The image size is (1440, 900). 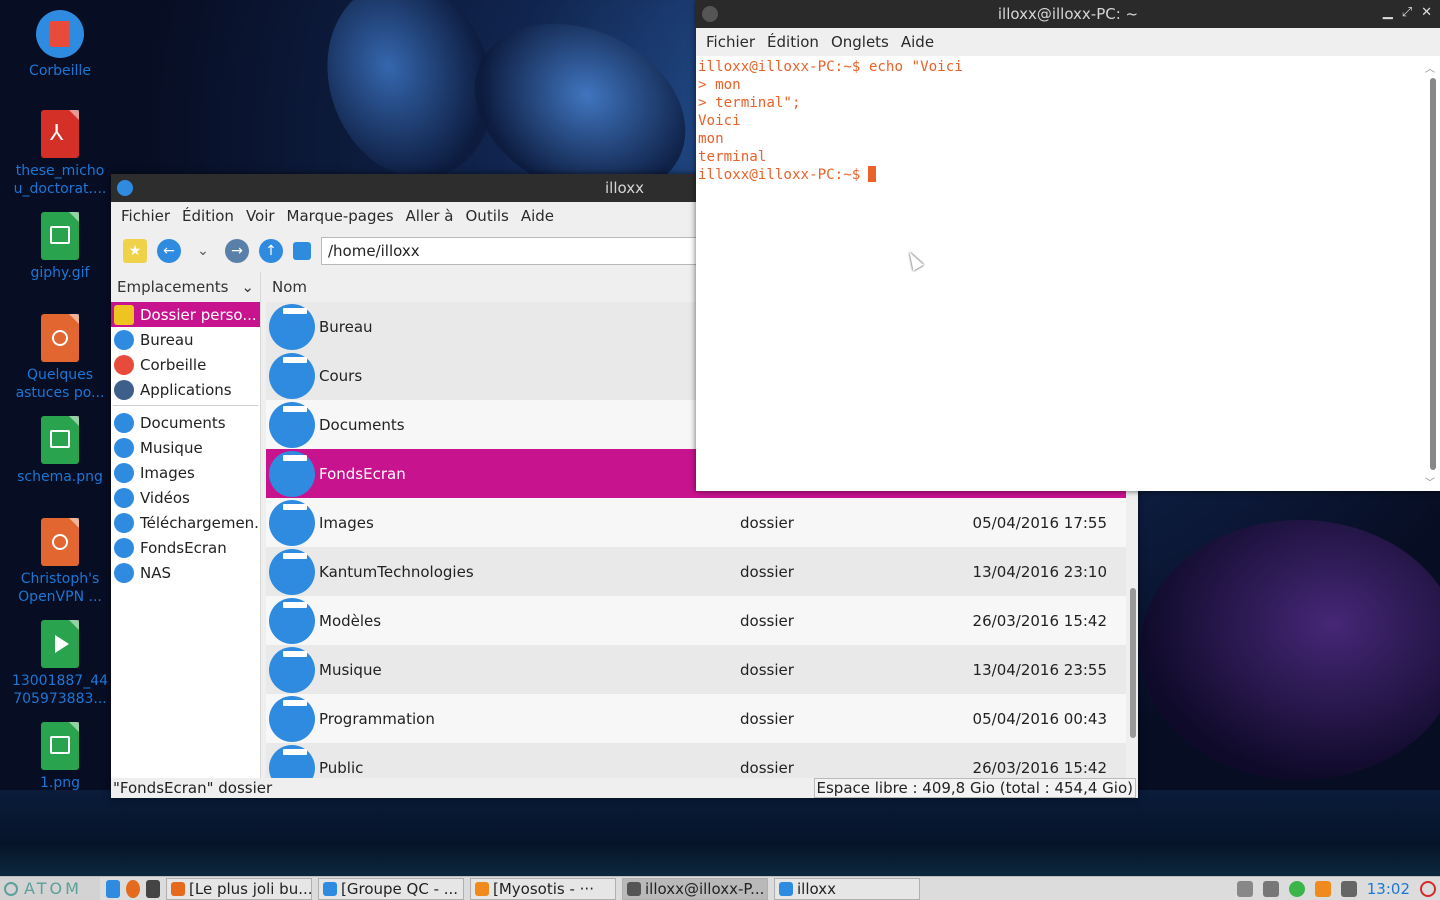 I want to click on wallpaper-shape, so click(x=1290, y=650).